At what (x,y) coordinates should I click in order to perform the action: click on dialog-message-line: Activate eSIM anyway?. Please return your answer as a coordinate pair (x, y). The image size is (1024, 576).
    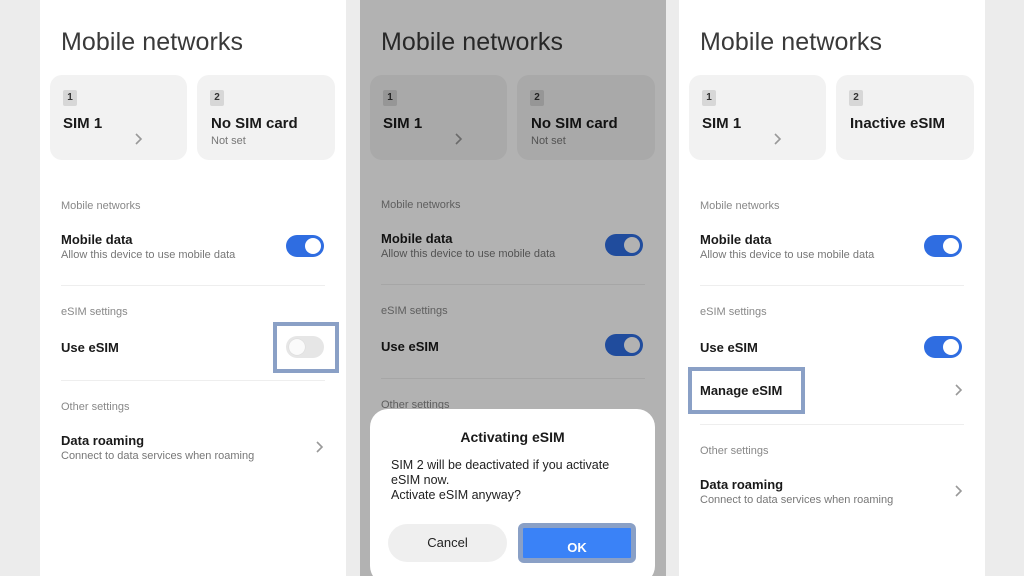
    Looking at the image, I should click on (456, 495).